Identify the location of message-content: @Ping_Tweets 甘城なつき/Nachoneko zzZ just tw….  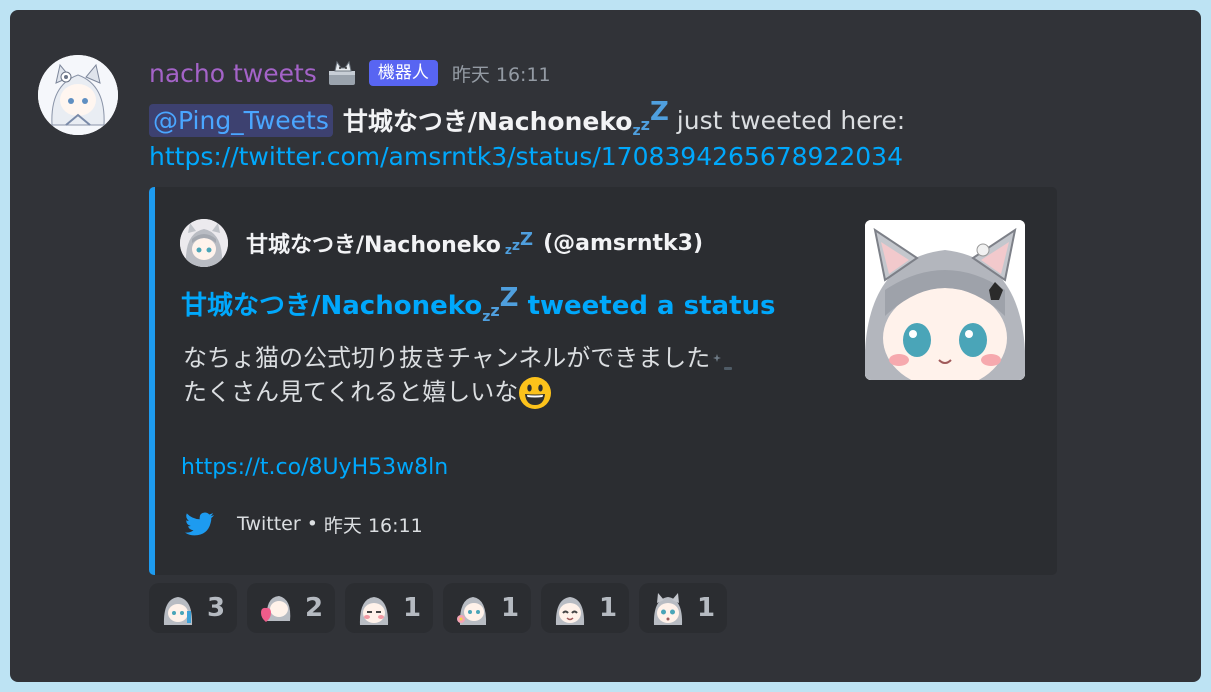
(527, 118).